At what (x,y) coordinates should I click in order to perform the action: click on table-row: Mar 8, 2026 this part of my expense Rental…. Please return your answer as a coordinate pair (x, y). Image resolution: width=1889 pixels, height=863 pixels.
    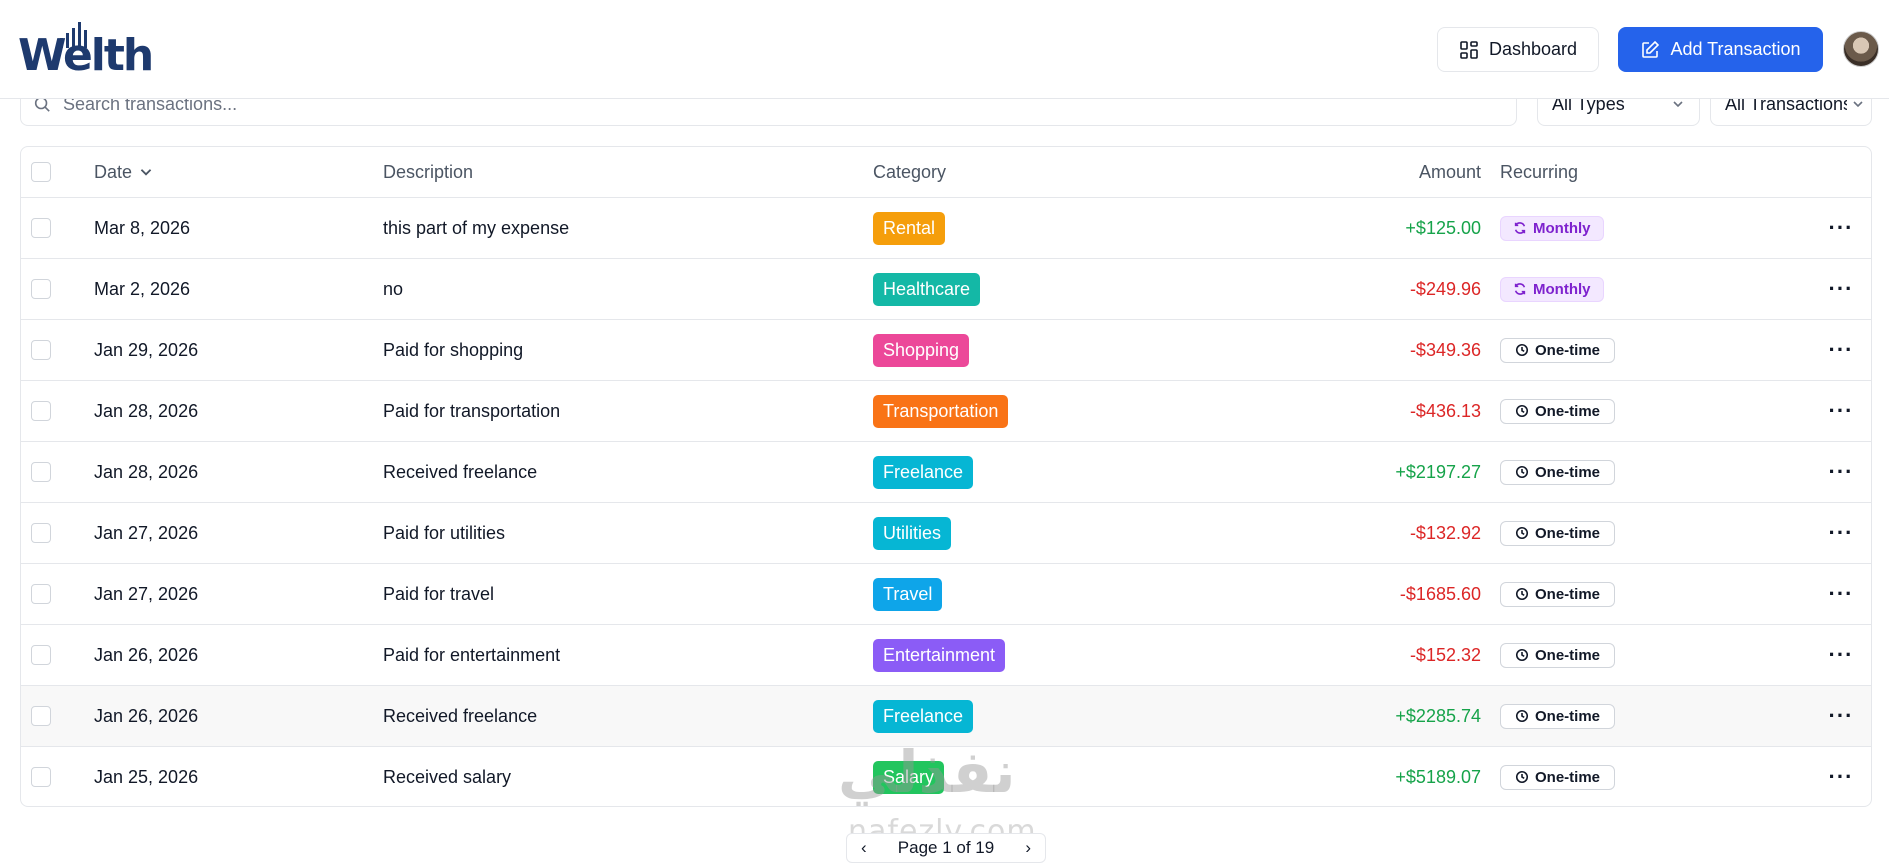
    Looking at the image, I should click on (946, 228).